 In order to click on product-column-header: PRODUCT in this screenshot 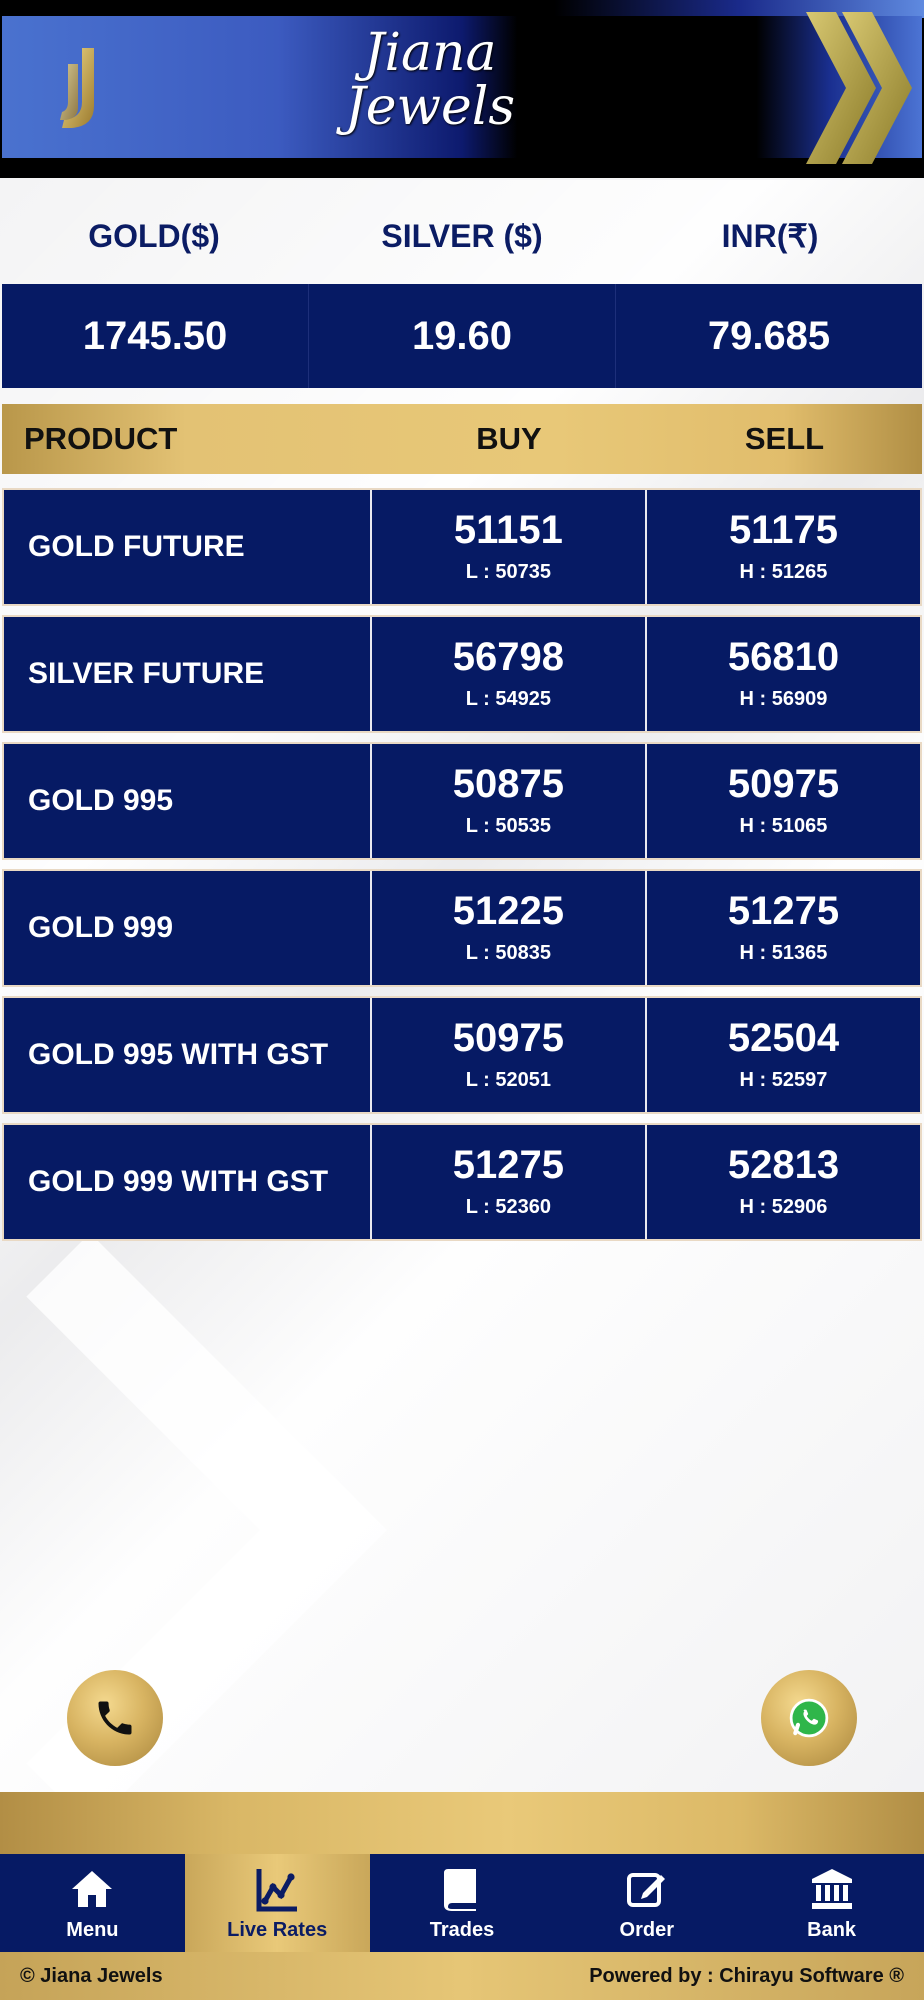, I will do `click(101, 438)`.